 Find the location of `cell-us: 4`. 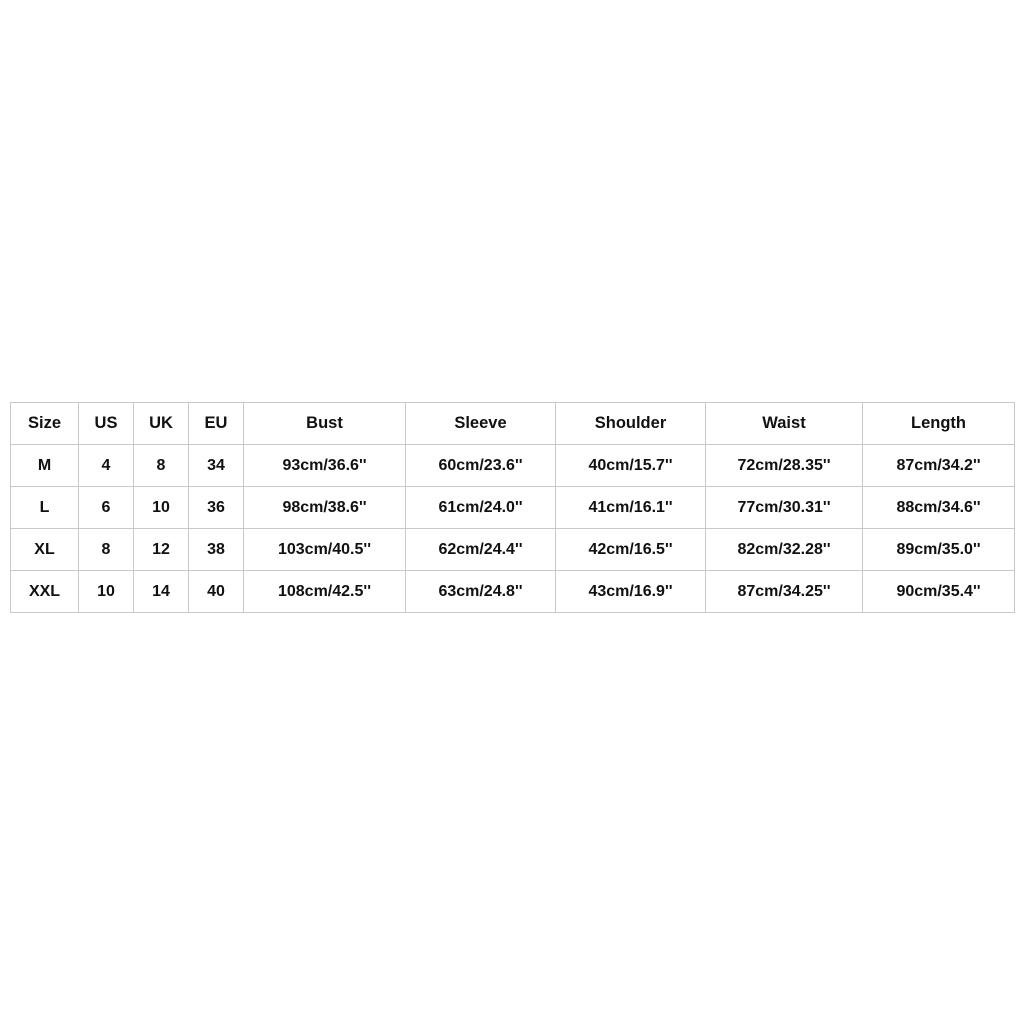

cell-us: 4 is located at coordinates (106, 465).